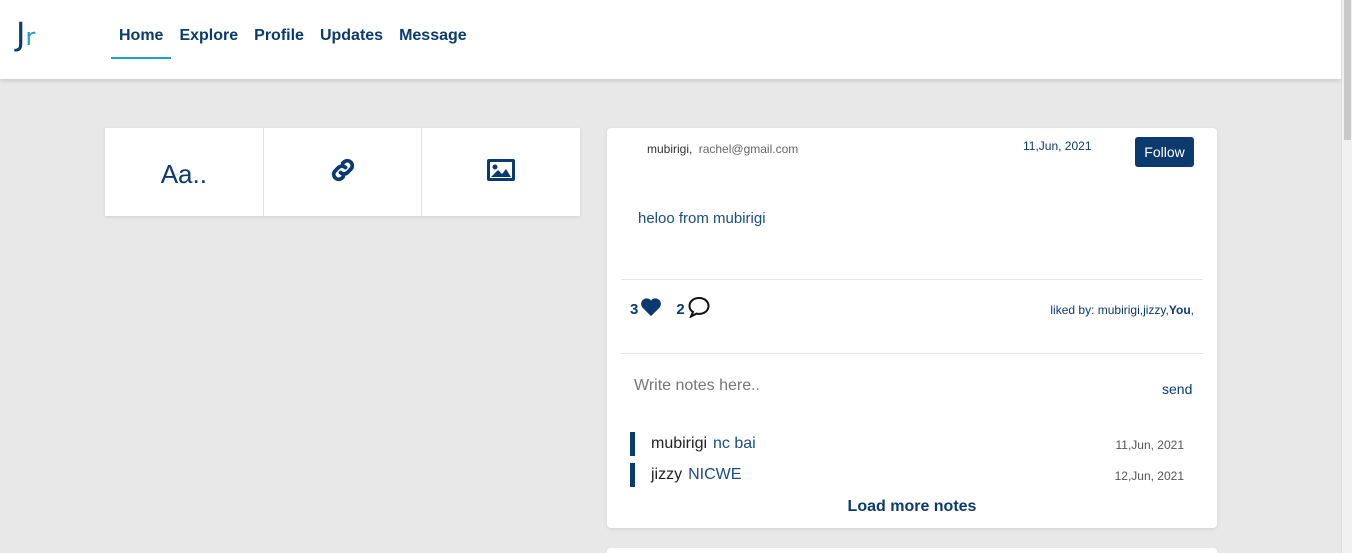  Describe the element at coordinates (1192, 310) in the screenshot. I see `liked-by-suffix: ,` at that location.